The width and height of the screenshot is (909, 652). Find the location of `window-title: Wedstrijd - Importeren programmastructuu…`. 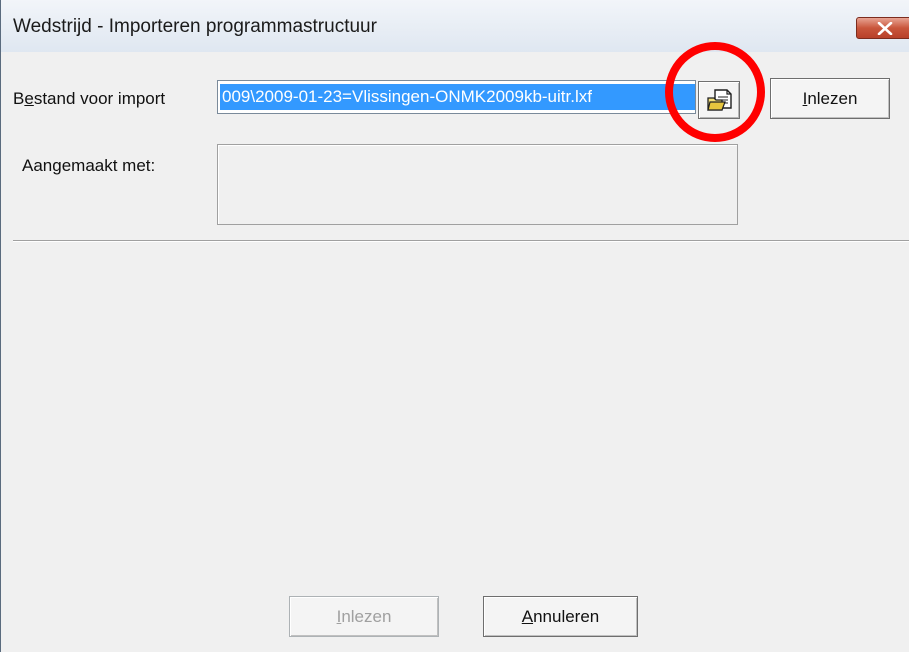

window-title: Wedstrijd - Importeren programmastructuu… is located at coordinates (195, 26).